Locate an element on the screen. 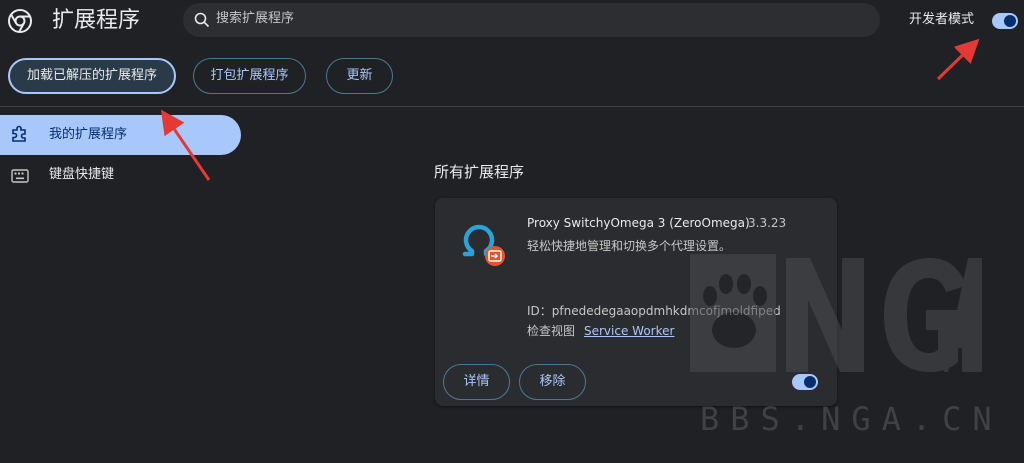 The height and width of the screenshot is (463, 1024). chrome-logo-icon is located at coordinates (20, 21).